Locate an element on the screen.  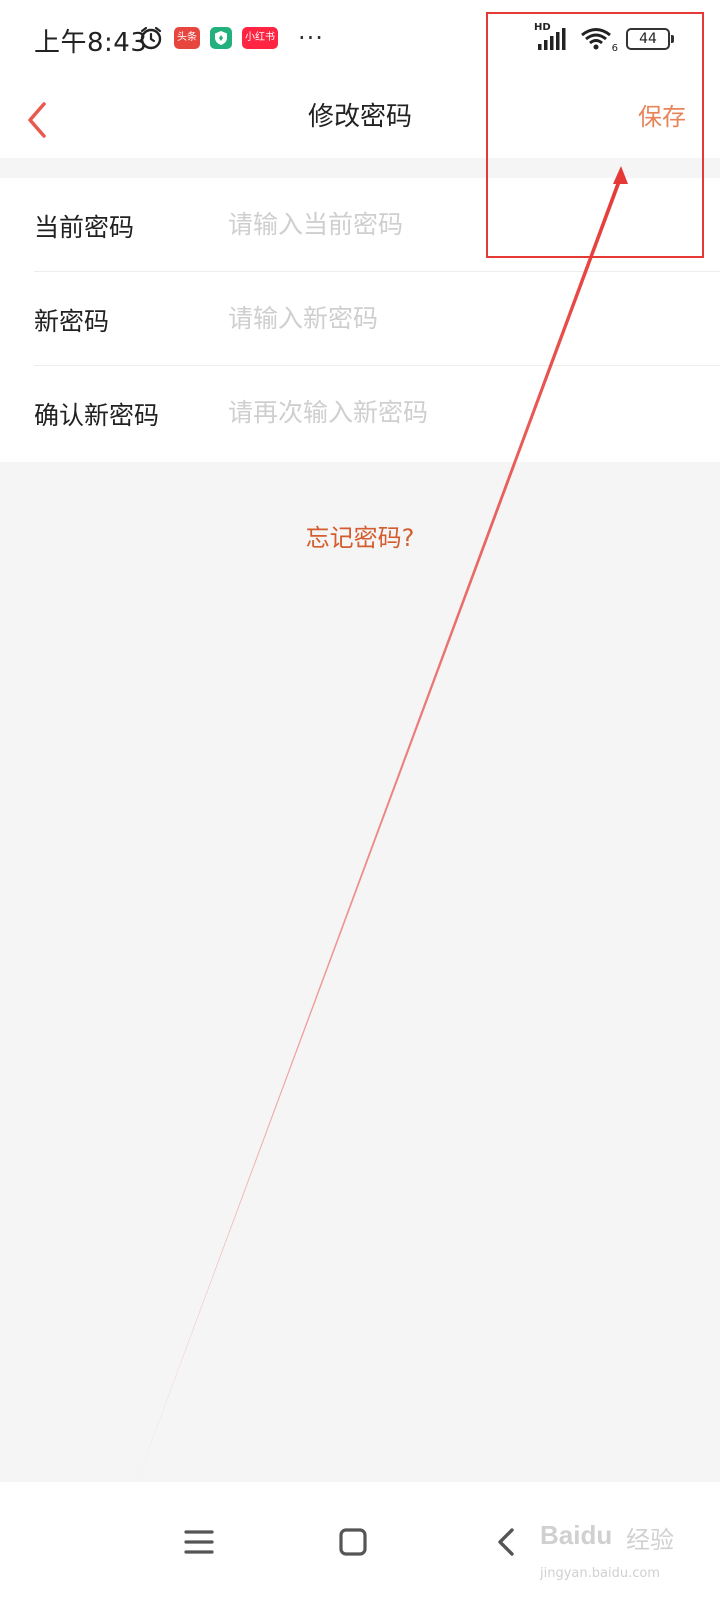
wifi-icon: 6 is located at coordinates (599, 40).